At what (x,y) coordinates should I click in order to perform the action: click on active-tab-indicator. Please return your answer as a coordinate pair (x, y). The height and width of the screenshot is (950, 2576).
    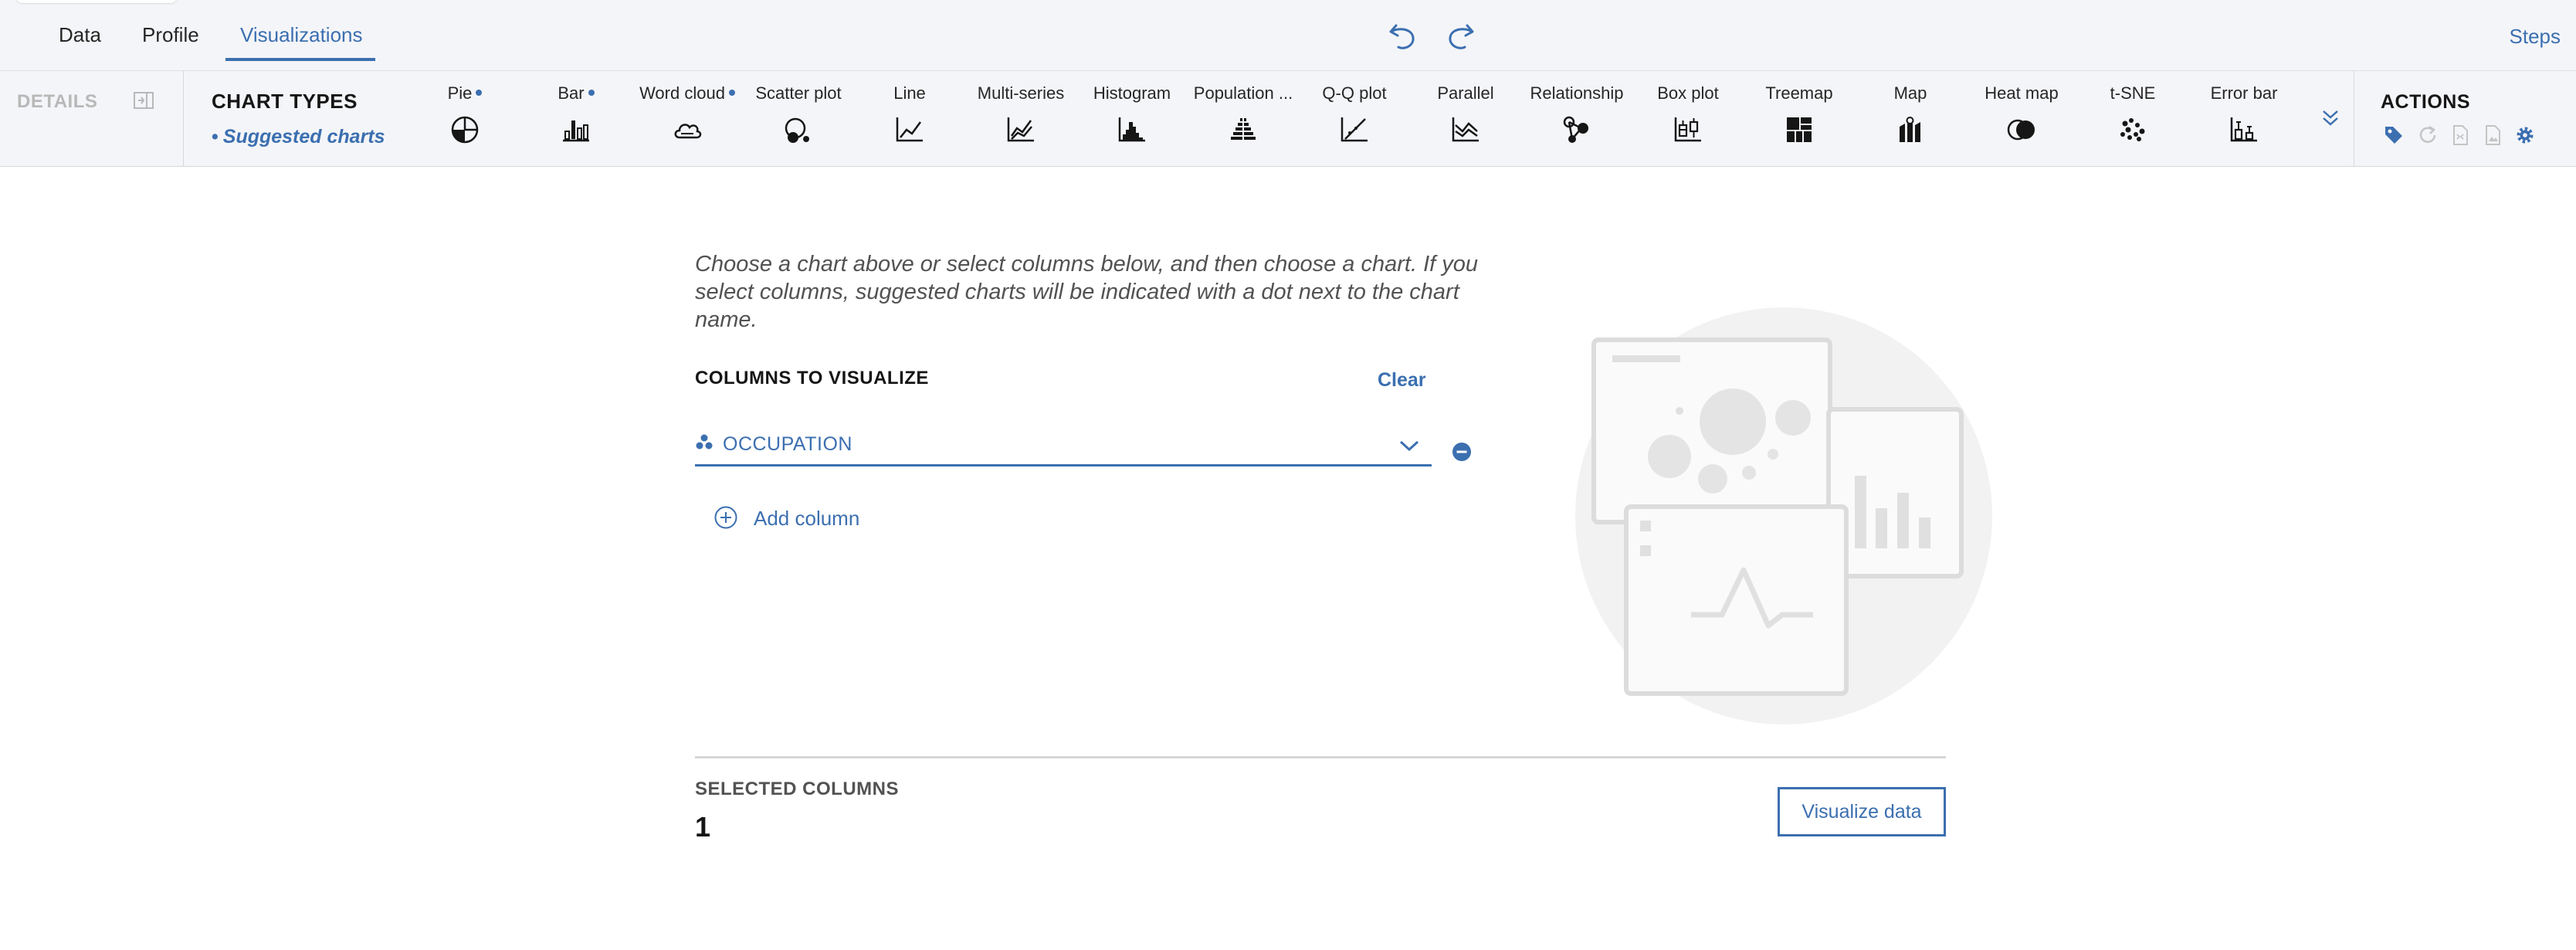
    Looking at the image, I should click on (300, 59).